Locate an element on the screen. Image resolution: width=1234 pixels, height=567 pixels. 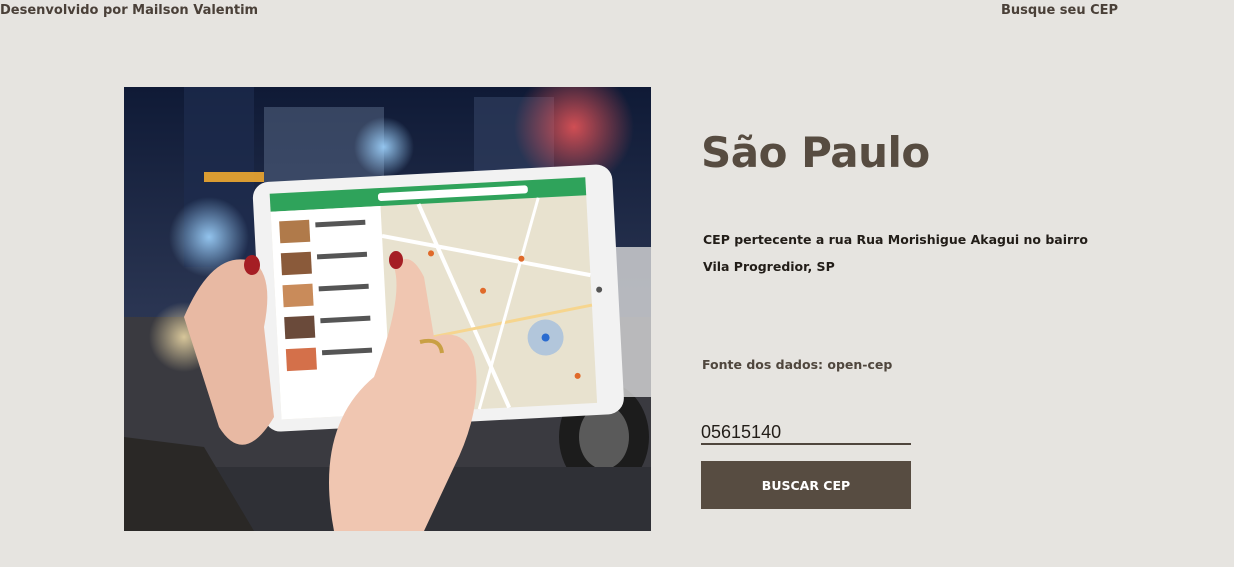
developer-credit: Desenvolvido por Mailson Valentim is located at coordinates (129, 10).